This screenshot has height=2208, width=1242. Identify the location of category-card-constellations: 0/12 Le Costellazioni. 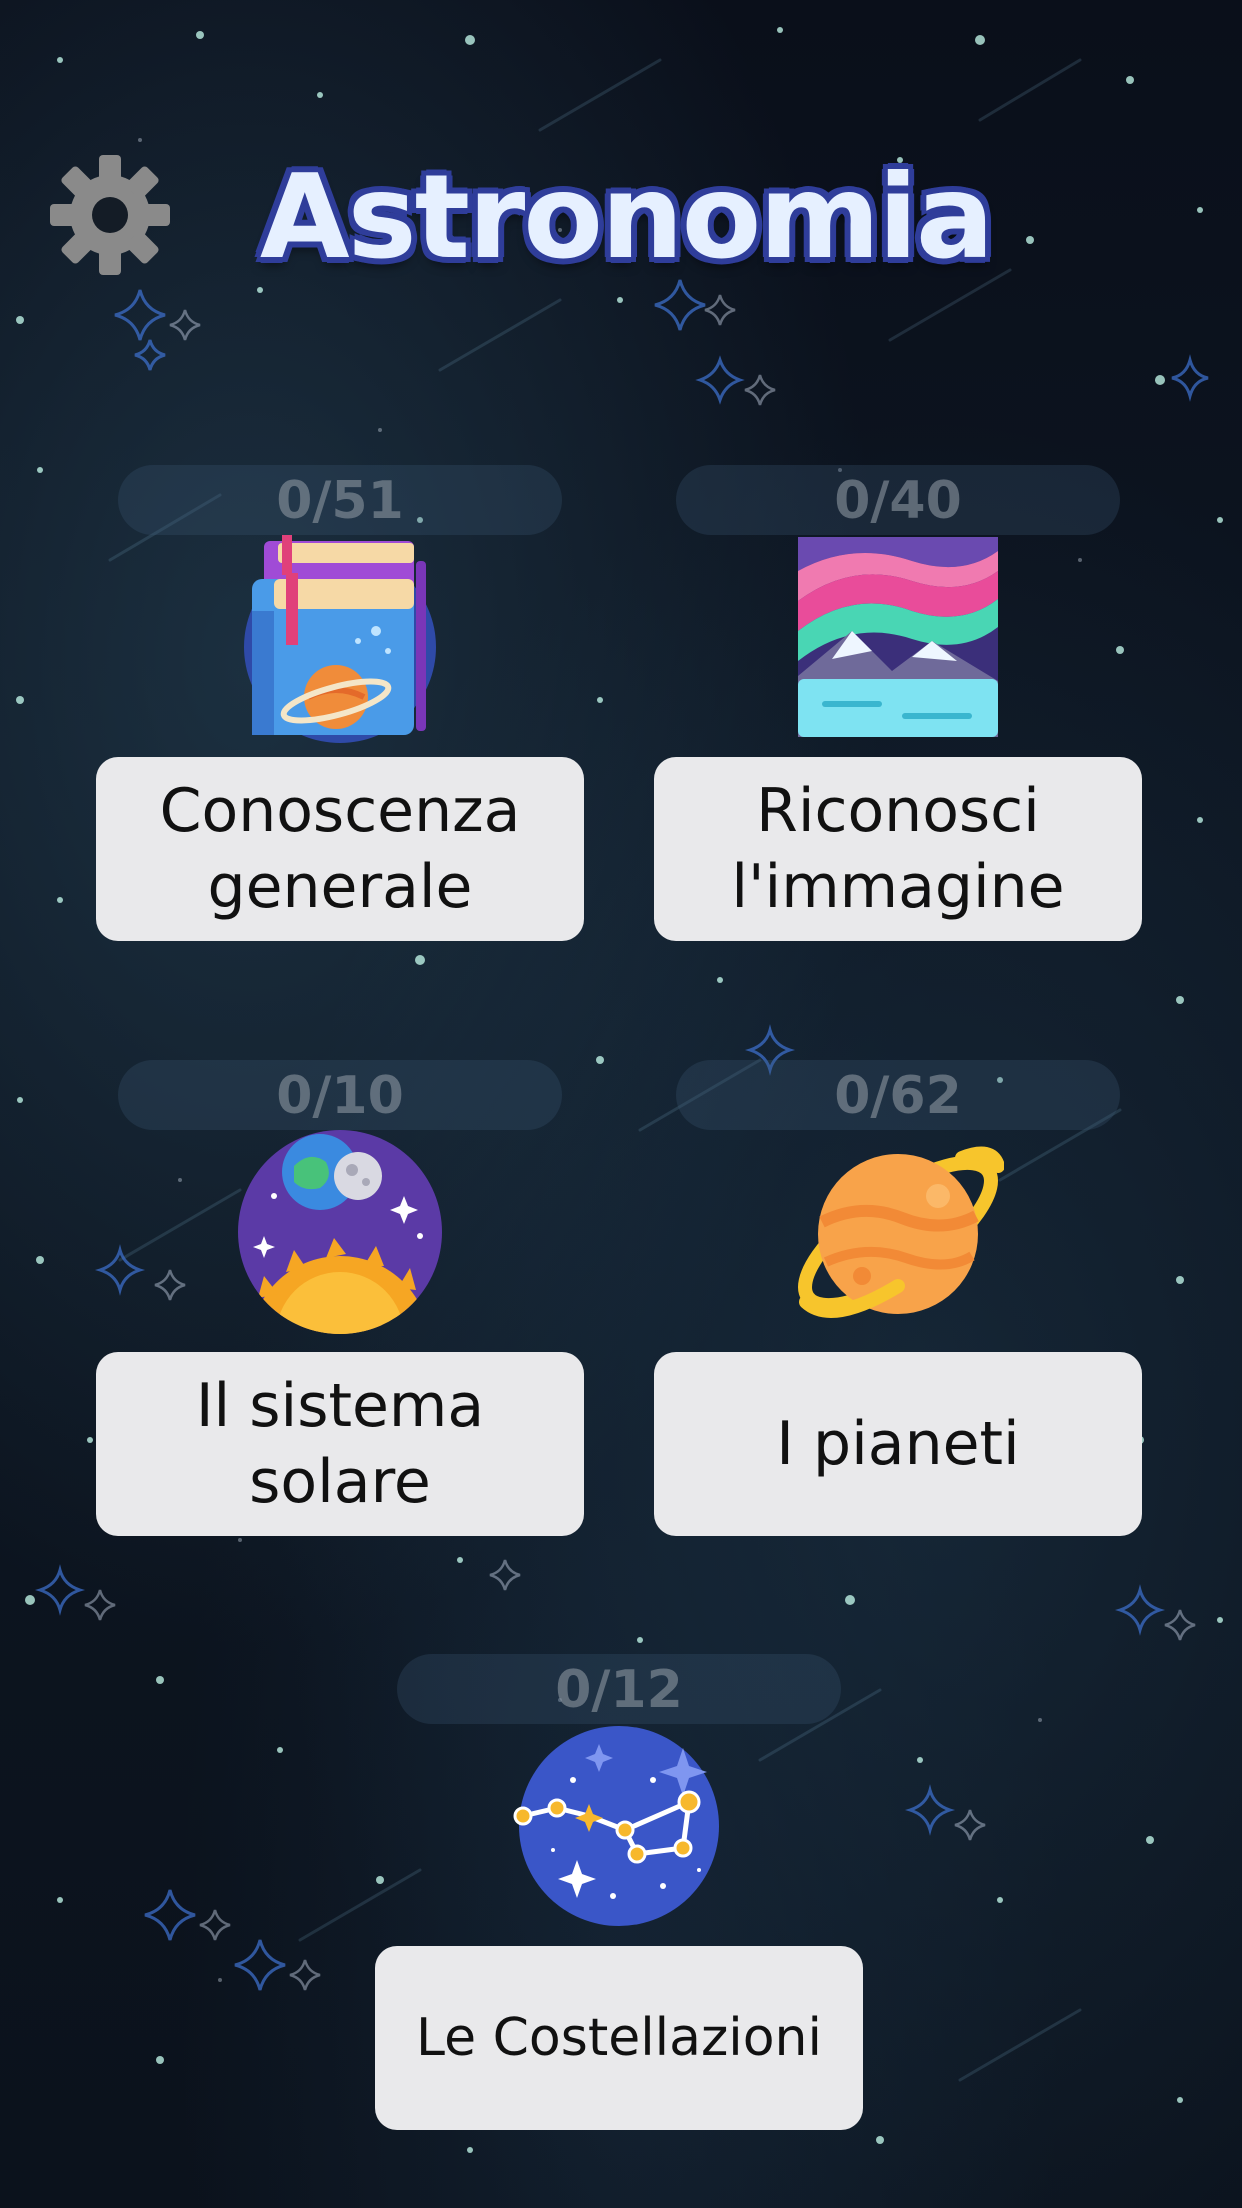
(619, 1904).